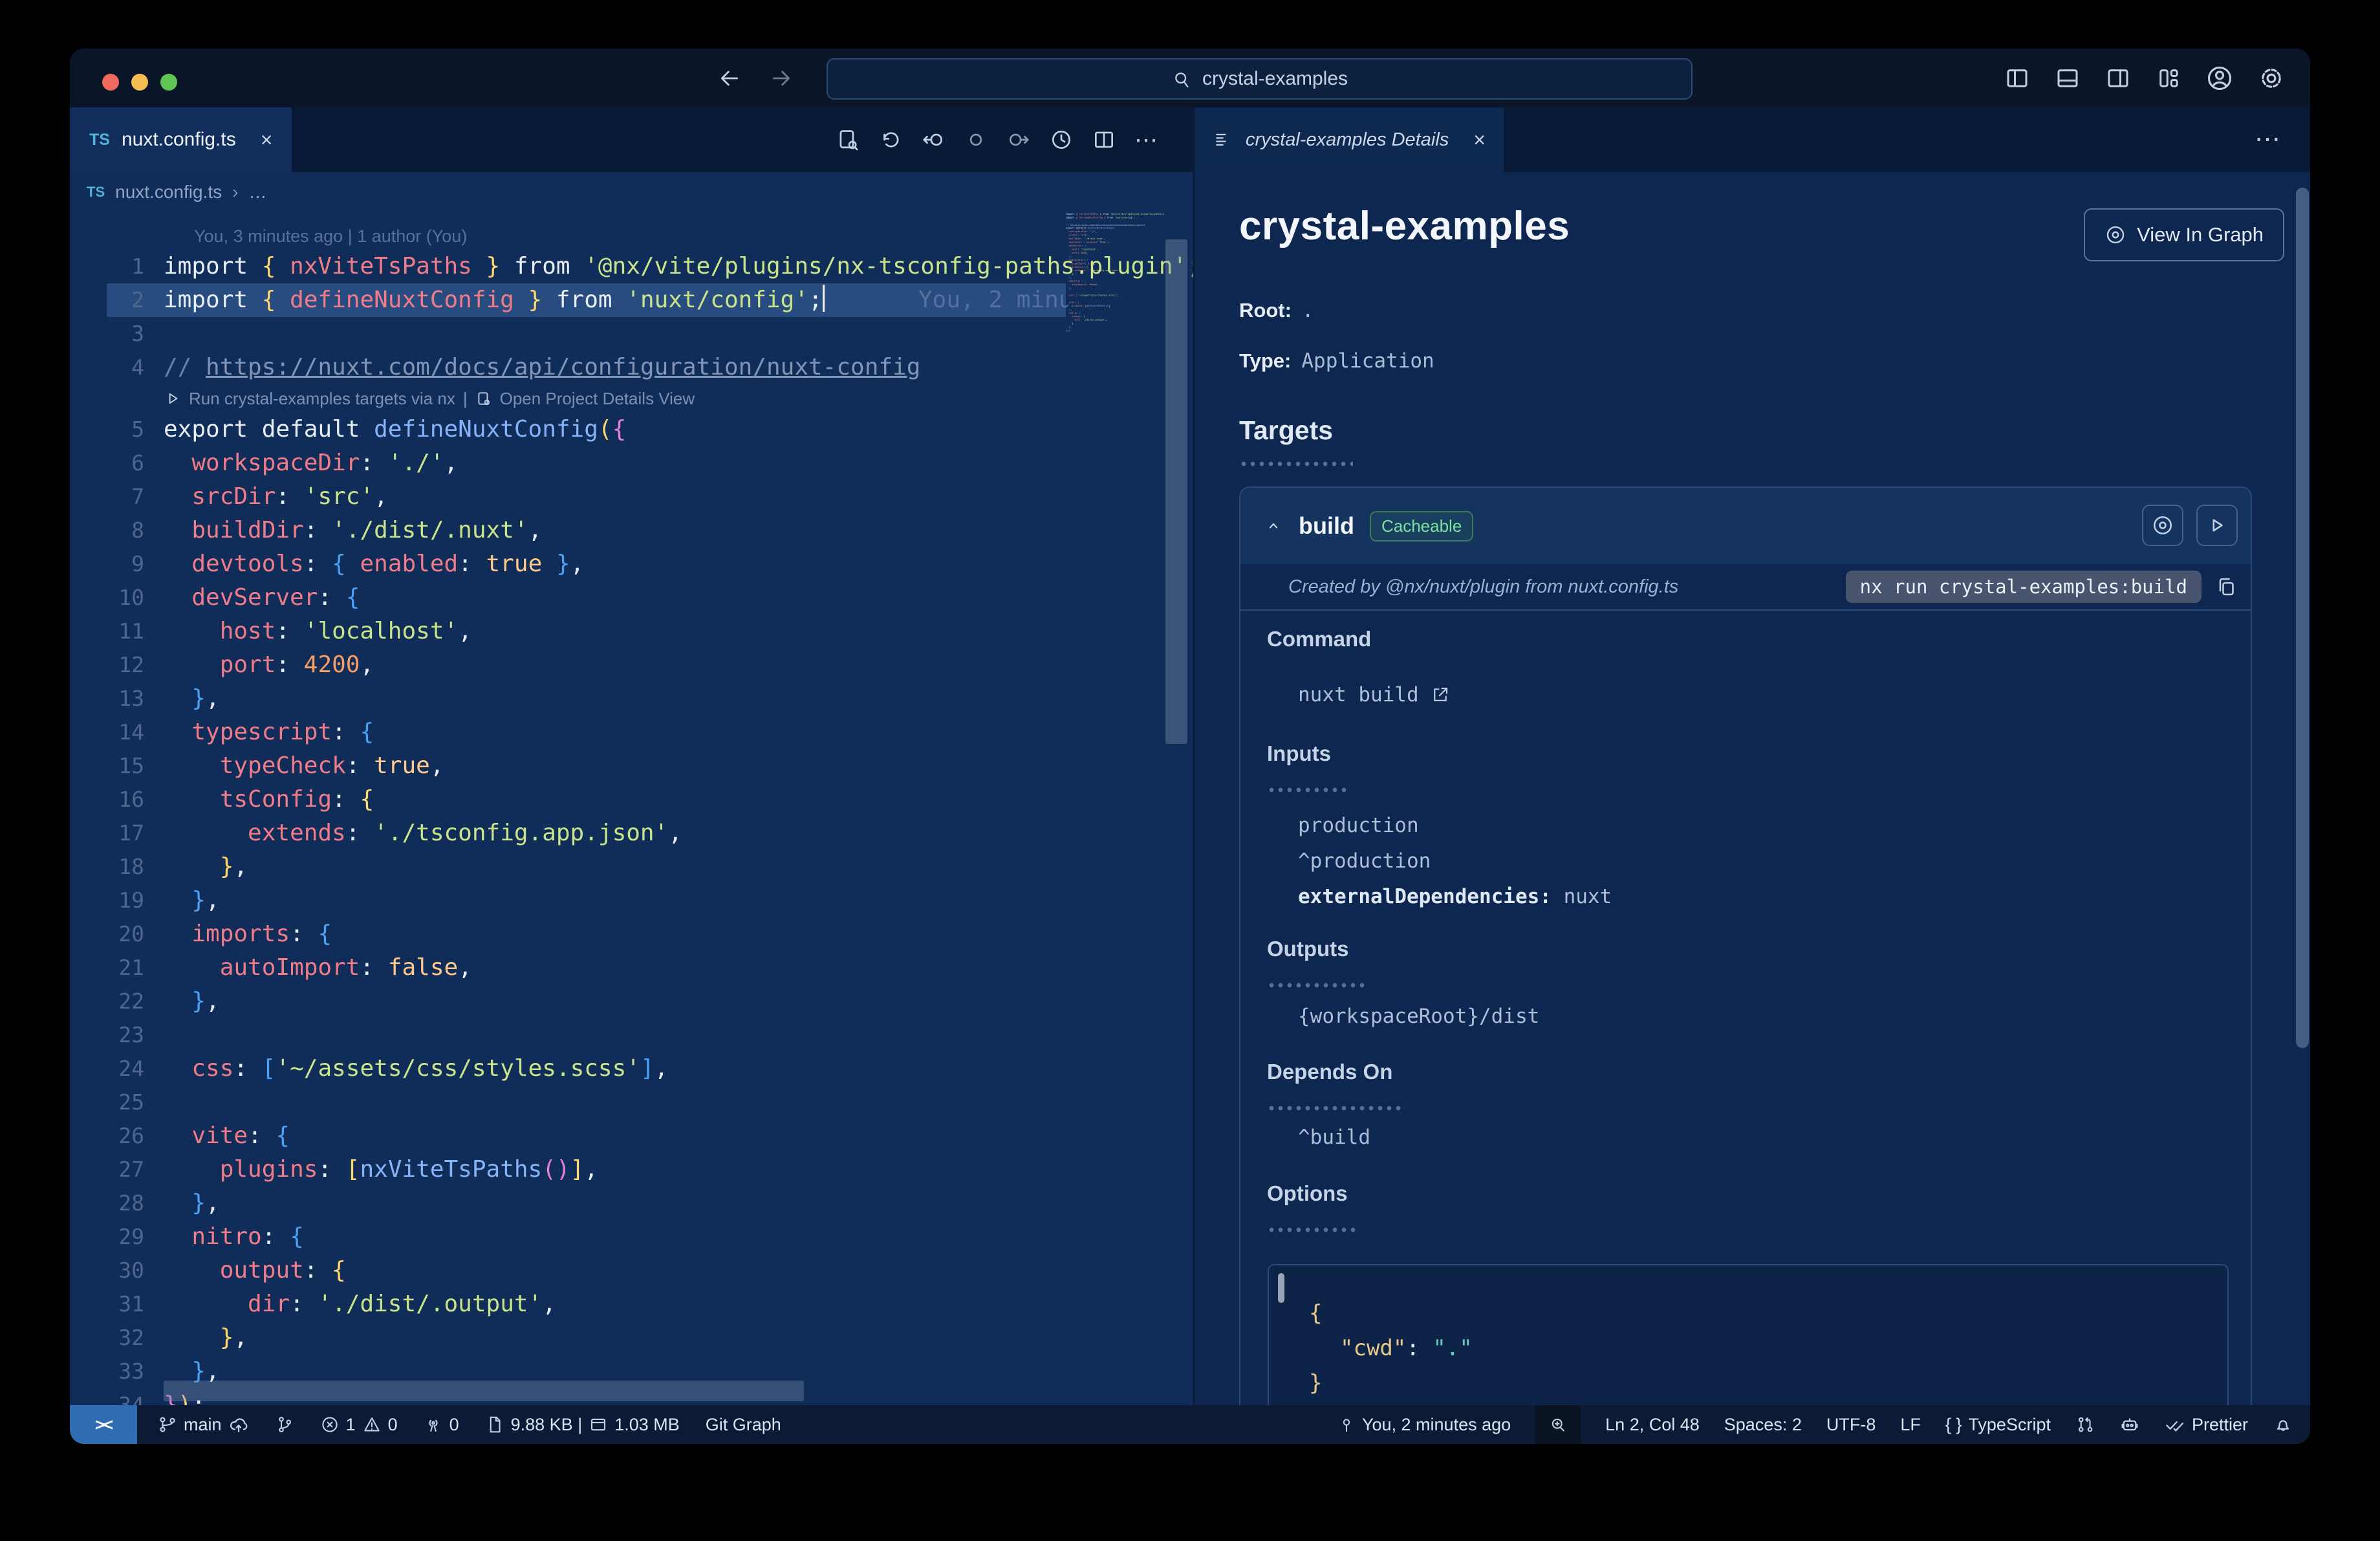 The image size is (2380, 1541). Describe the element at coordinates (441, 1425) in the screenshot. I see `ports-item: 0` at that location.